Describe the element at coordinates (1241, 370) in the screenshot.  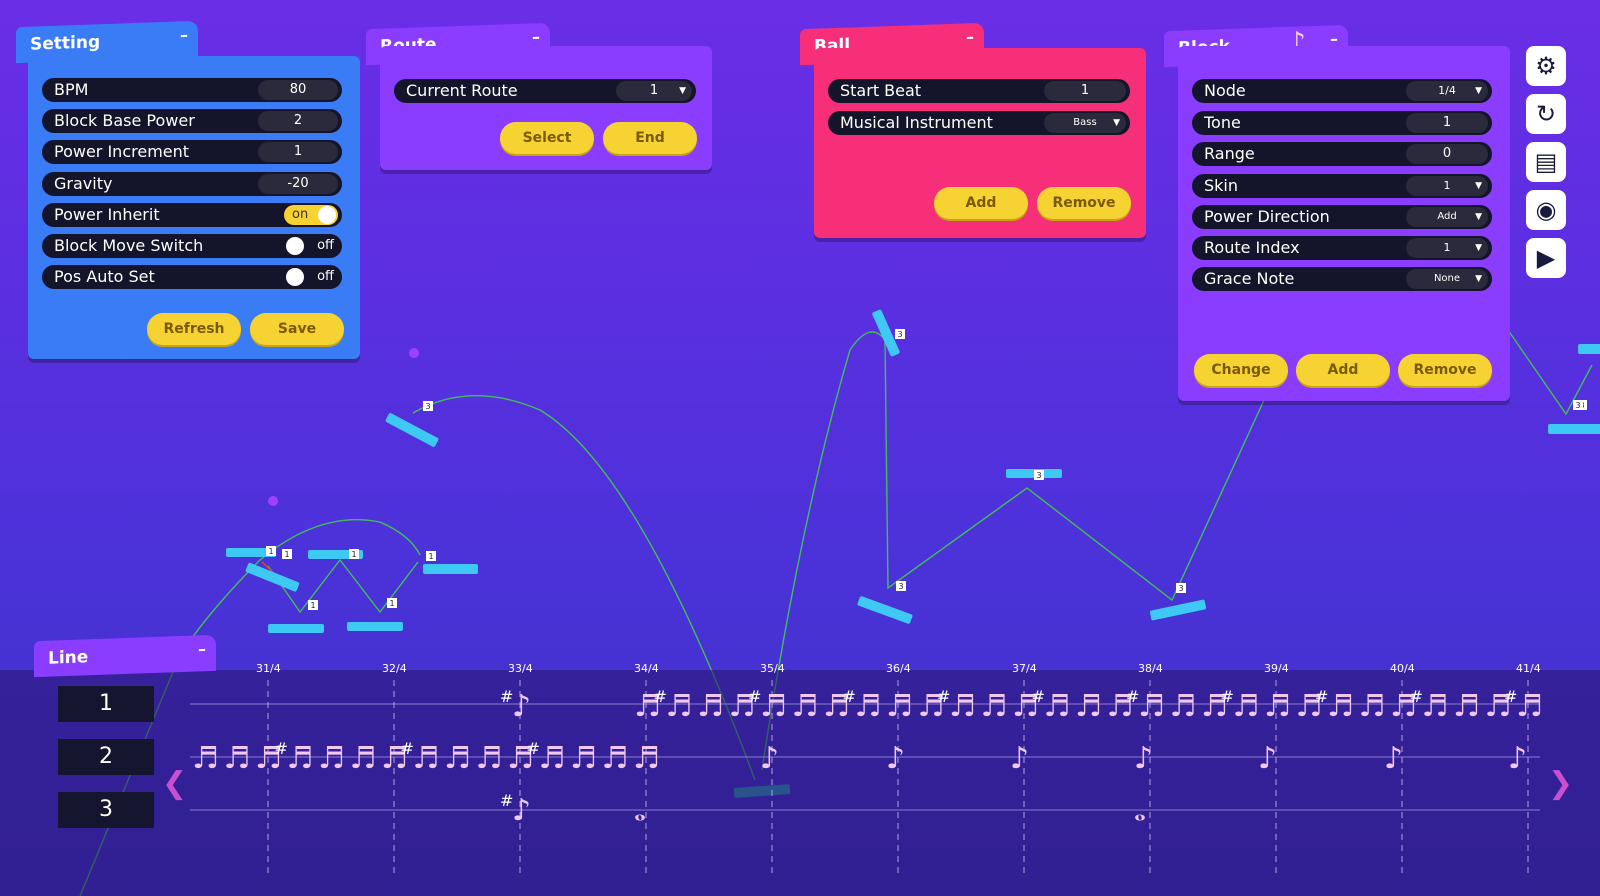
I see `change-block-button: Change` at that location.